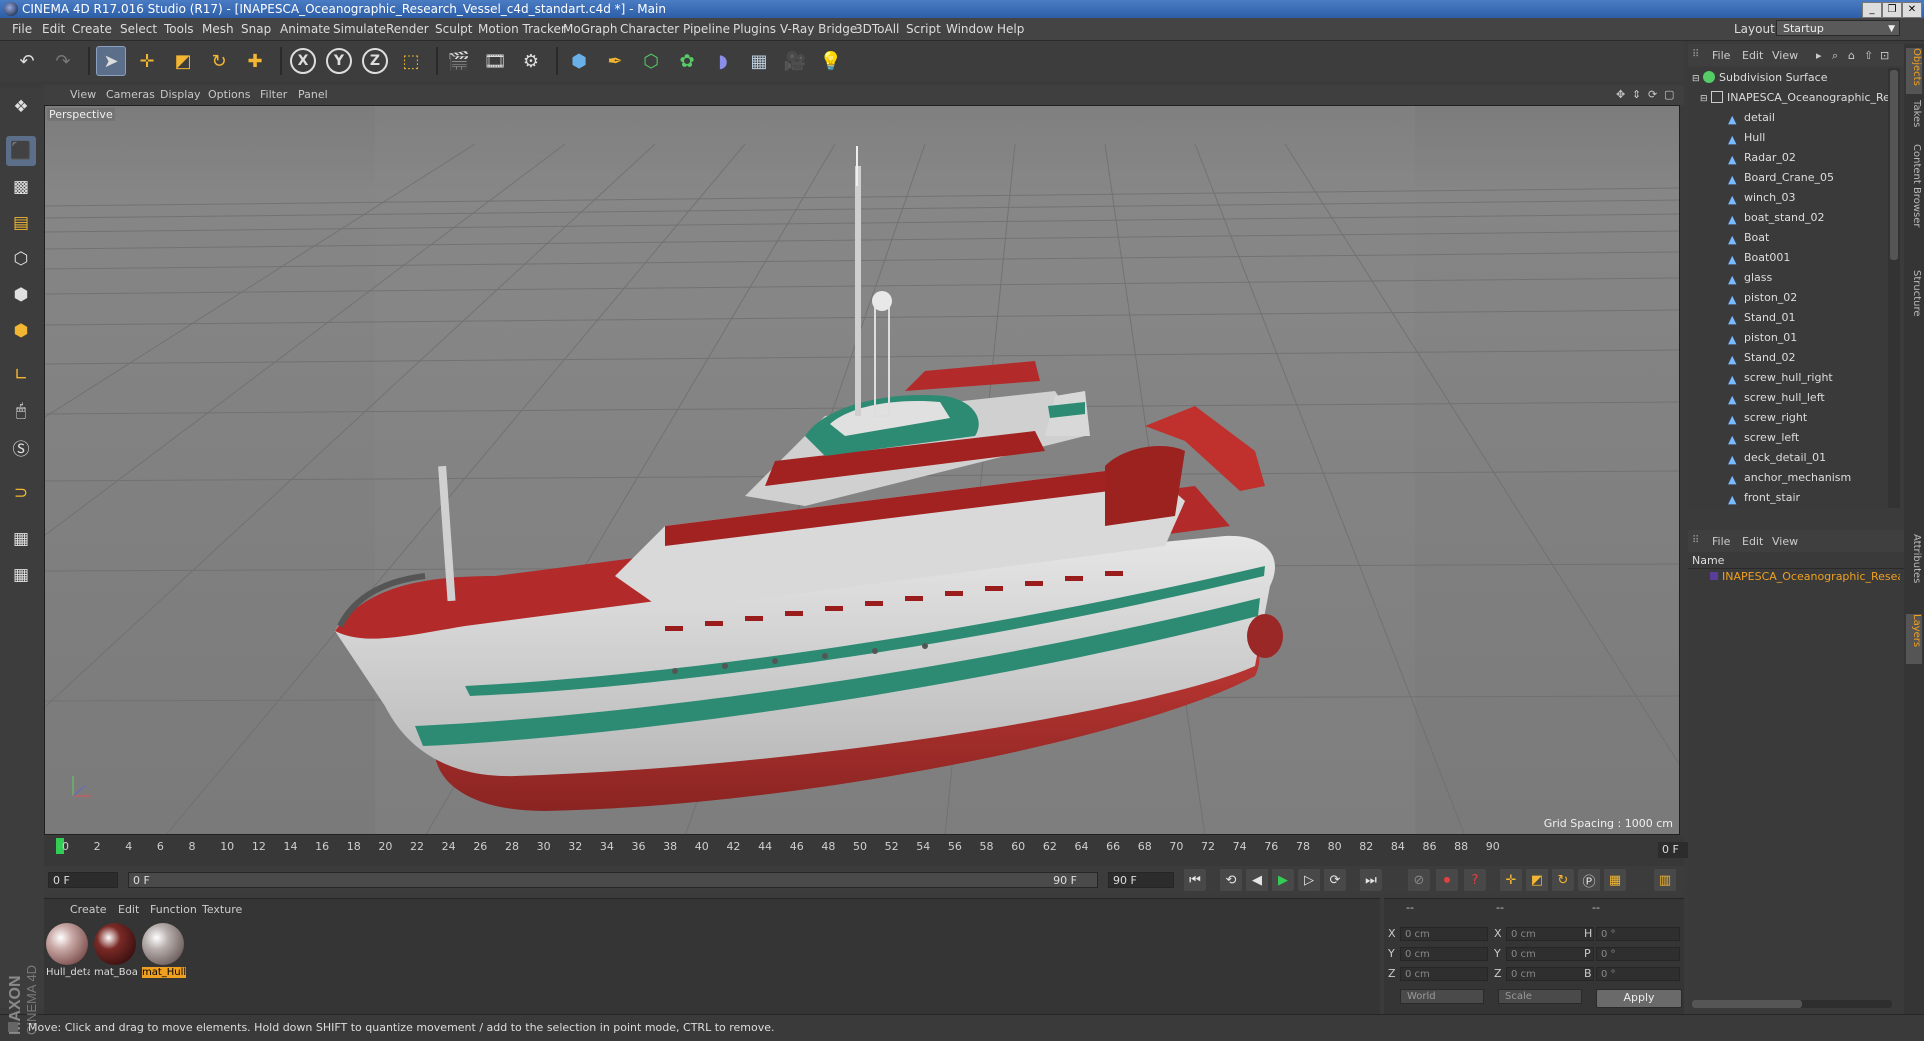 The width and height of the screenshot is (1924, 1041). What do you see at coordinates (1444, 954) in the screenshot?
I see `pos-y-field: 0 cm` at bounding box center [1444, 954].